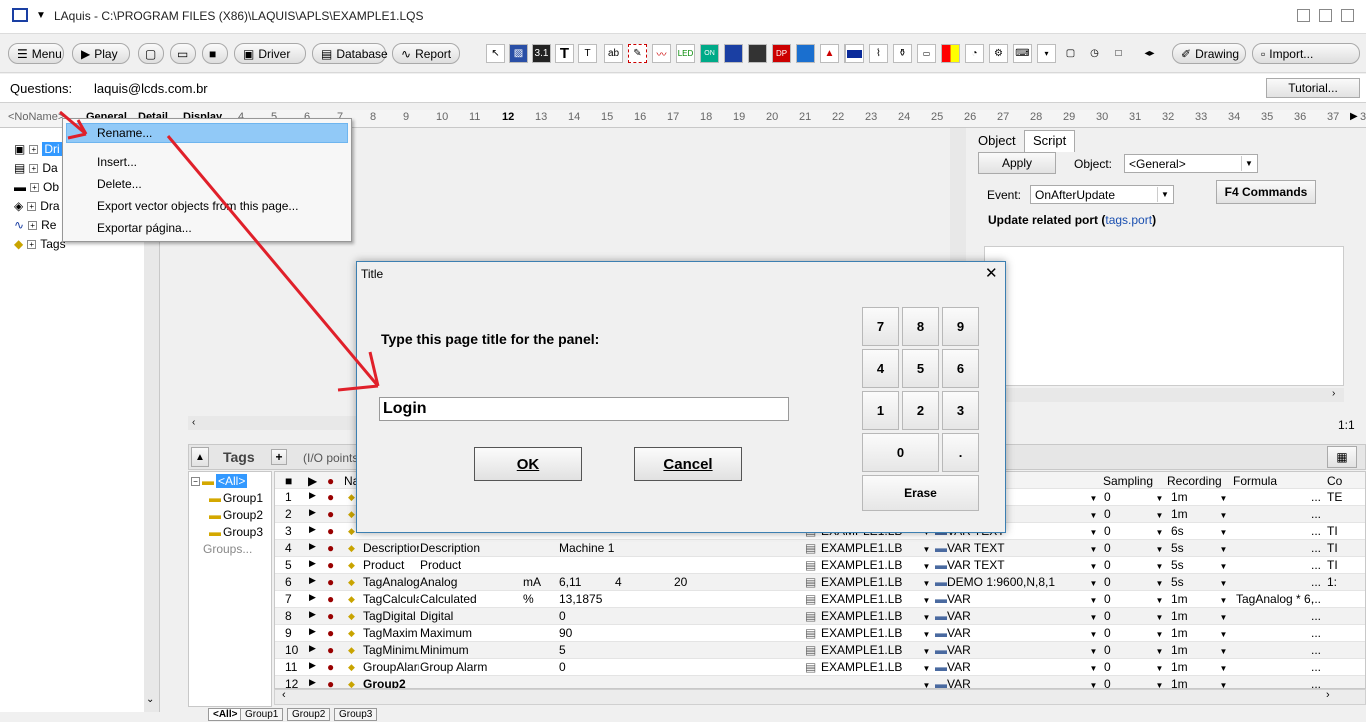 This screenshot has width=1366, height=722. What do you see at coordinates (1118, 53) in the screenshot?
I see `square-tool-icon: □` at bounding box center [1118, 53].